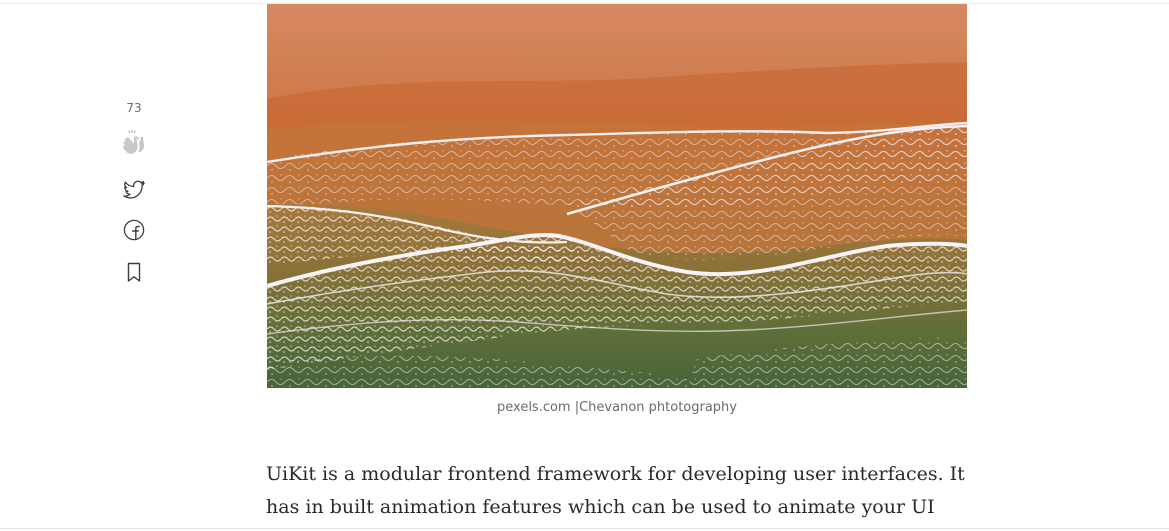 The height and width of the screenshot is (531, 1169). Describe the element at coordinates (134, 108) in the screenshot. I see `clap-count: 73` at that location.